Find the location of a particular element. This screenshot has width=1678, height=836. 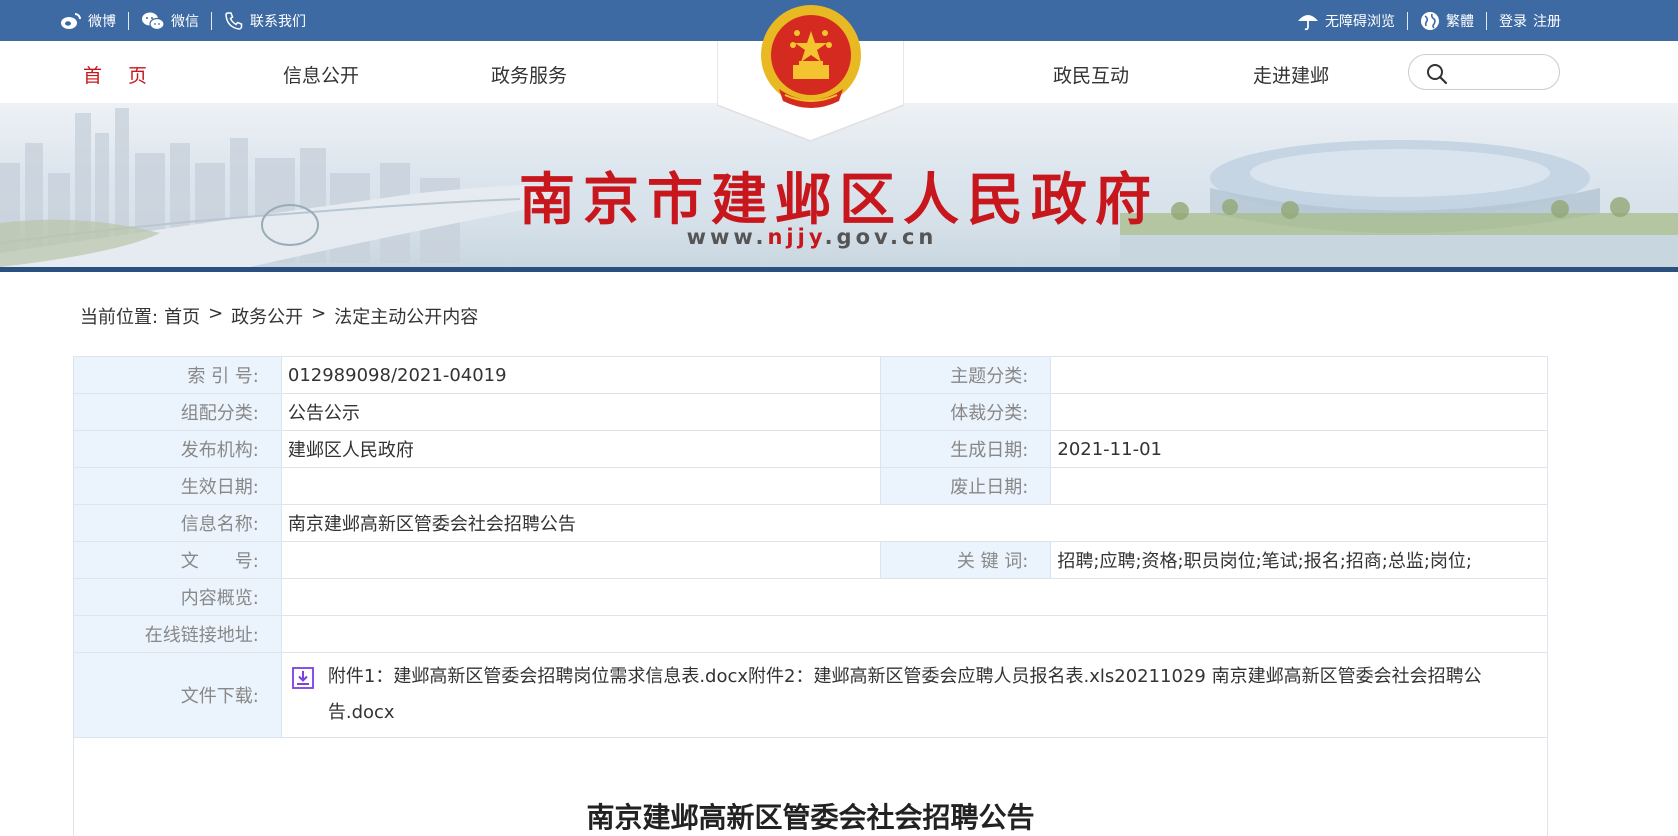

topic-value is located at coordinates (1299, 375).